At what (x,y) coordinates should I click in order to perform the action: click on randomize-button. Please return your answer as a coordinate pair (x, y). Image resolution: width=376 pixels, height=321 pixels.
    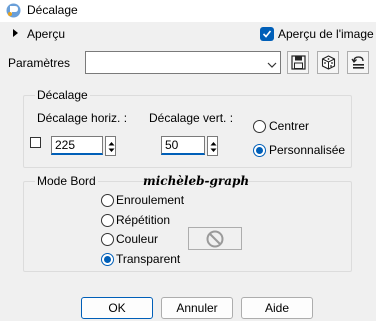
    Looking at the image, I should click on (328, 62).